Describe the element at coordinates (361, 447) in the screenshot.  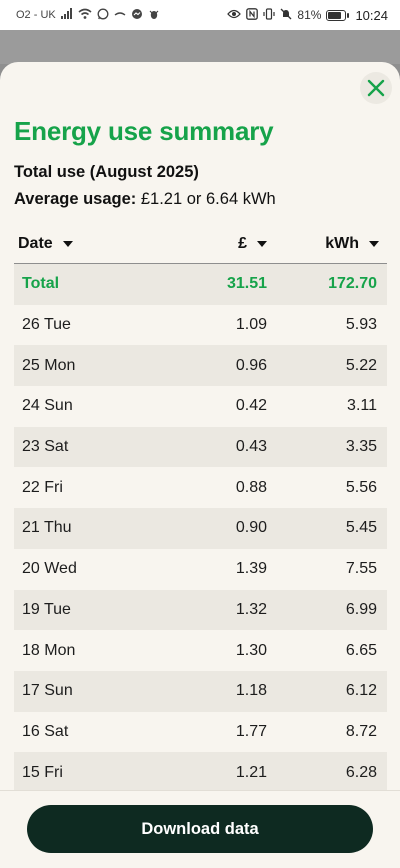
I see `row-kwh: 3.35` at that location.